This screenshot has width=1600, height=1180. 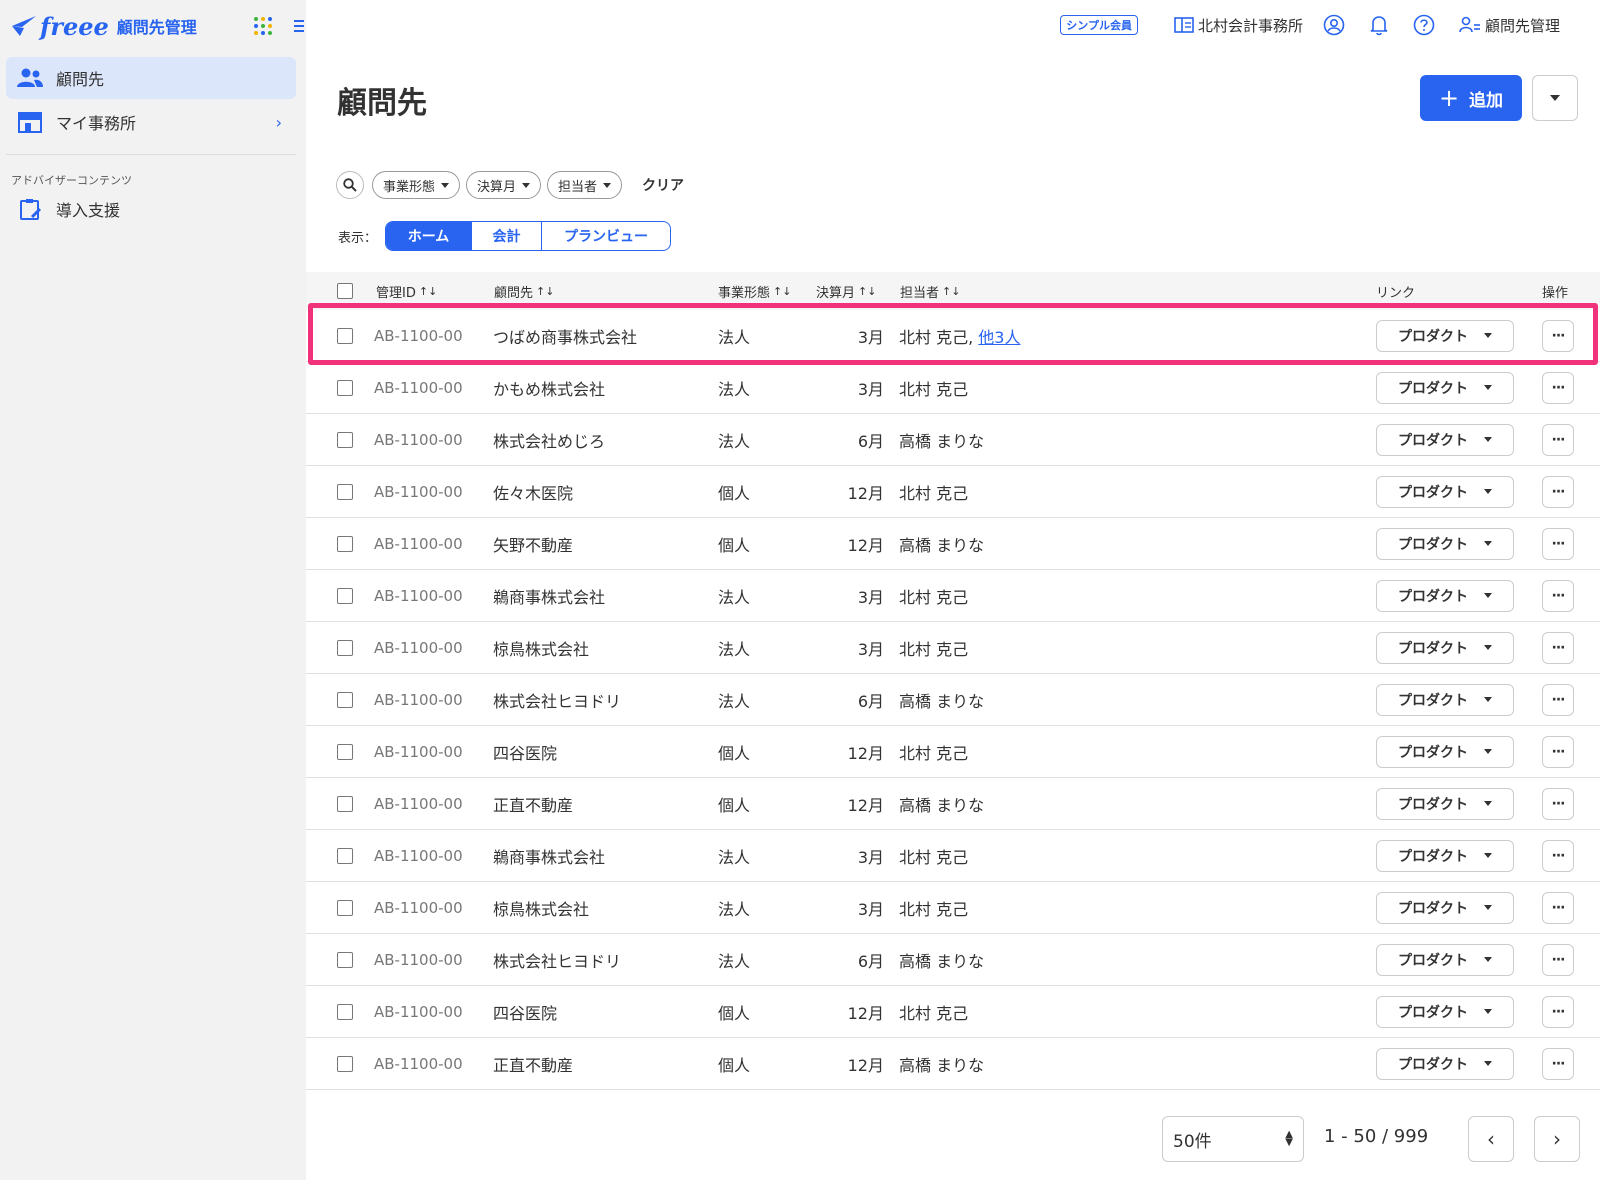 I want to click on table-row: AB-1100-00 四谷医院 個人 12月 北村 克己 プロダクト ···, so click(x=953, y=1012).